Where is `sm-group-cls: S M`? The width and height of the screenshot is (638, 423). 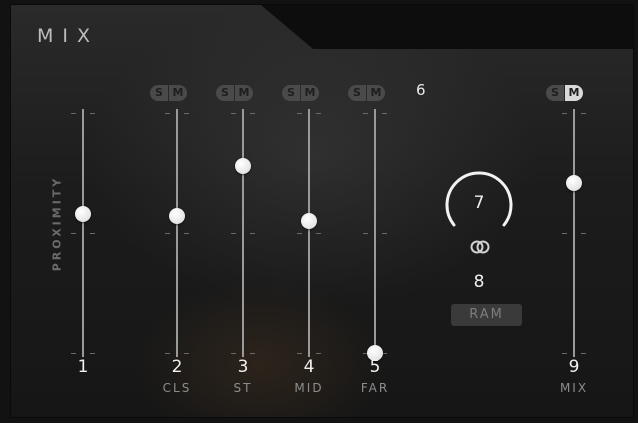
sm-group-cls: S M is located at coordinates (168, 94).